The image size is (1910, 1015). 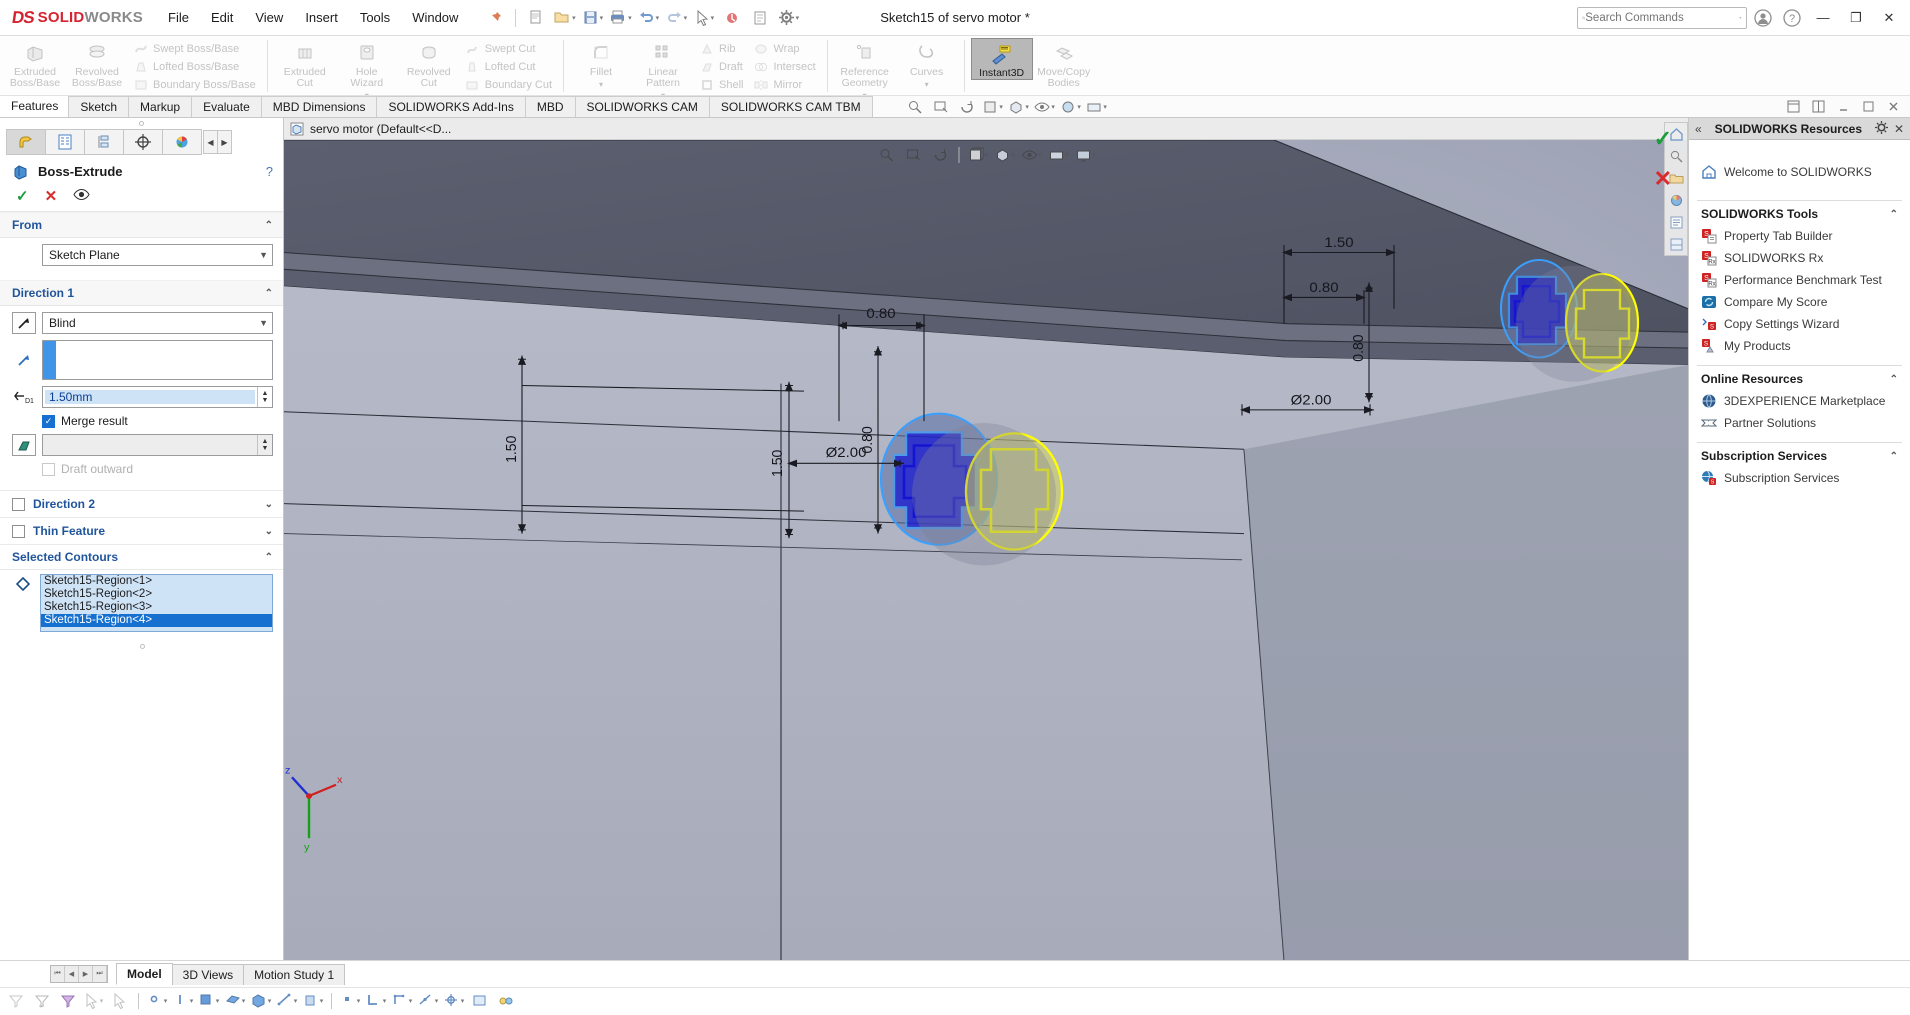 I want to click on menu-file: File, so click(x=178, y=17).